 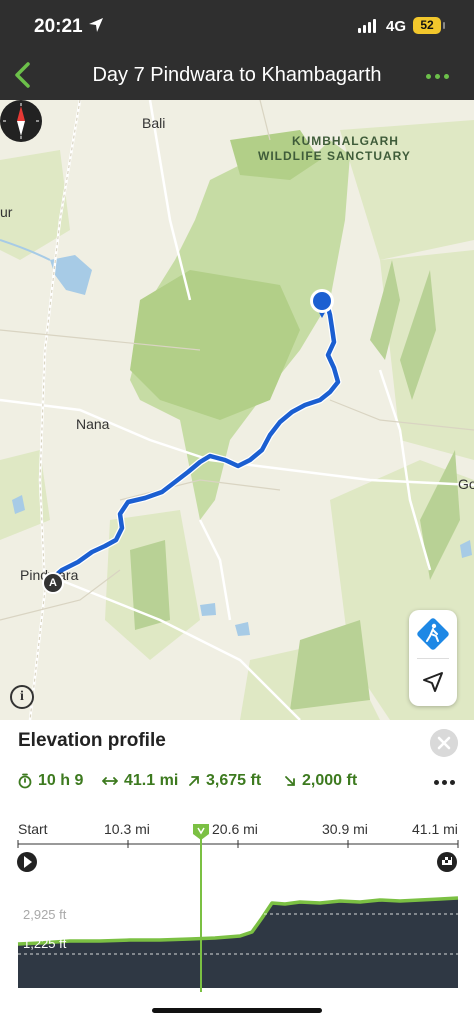 I want to click on back-button, so click(x=24, y=75).